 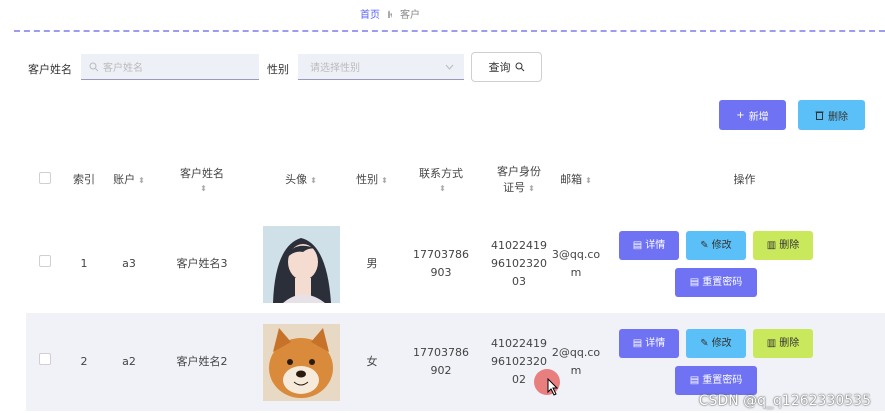 What do you see at coordinates (129, 264) in the screenshot?
I see `cell-account: a3` at bounding box center [129, 264].